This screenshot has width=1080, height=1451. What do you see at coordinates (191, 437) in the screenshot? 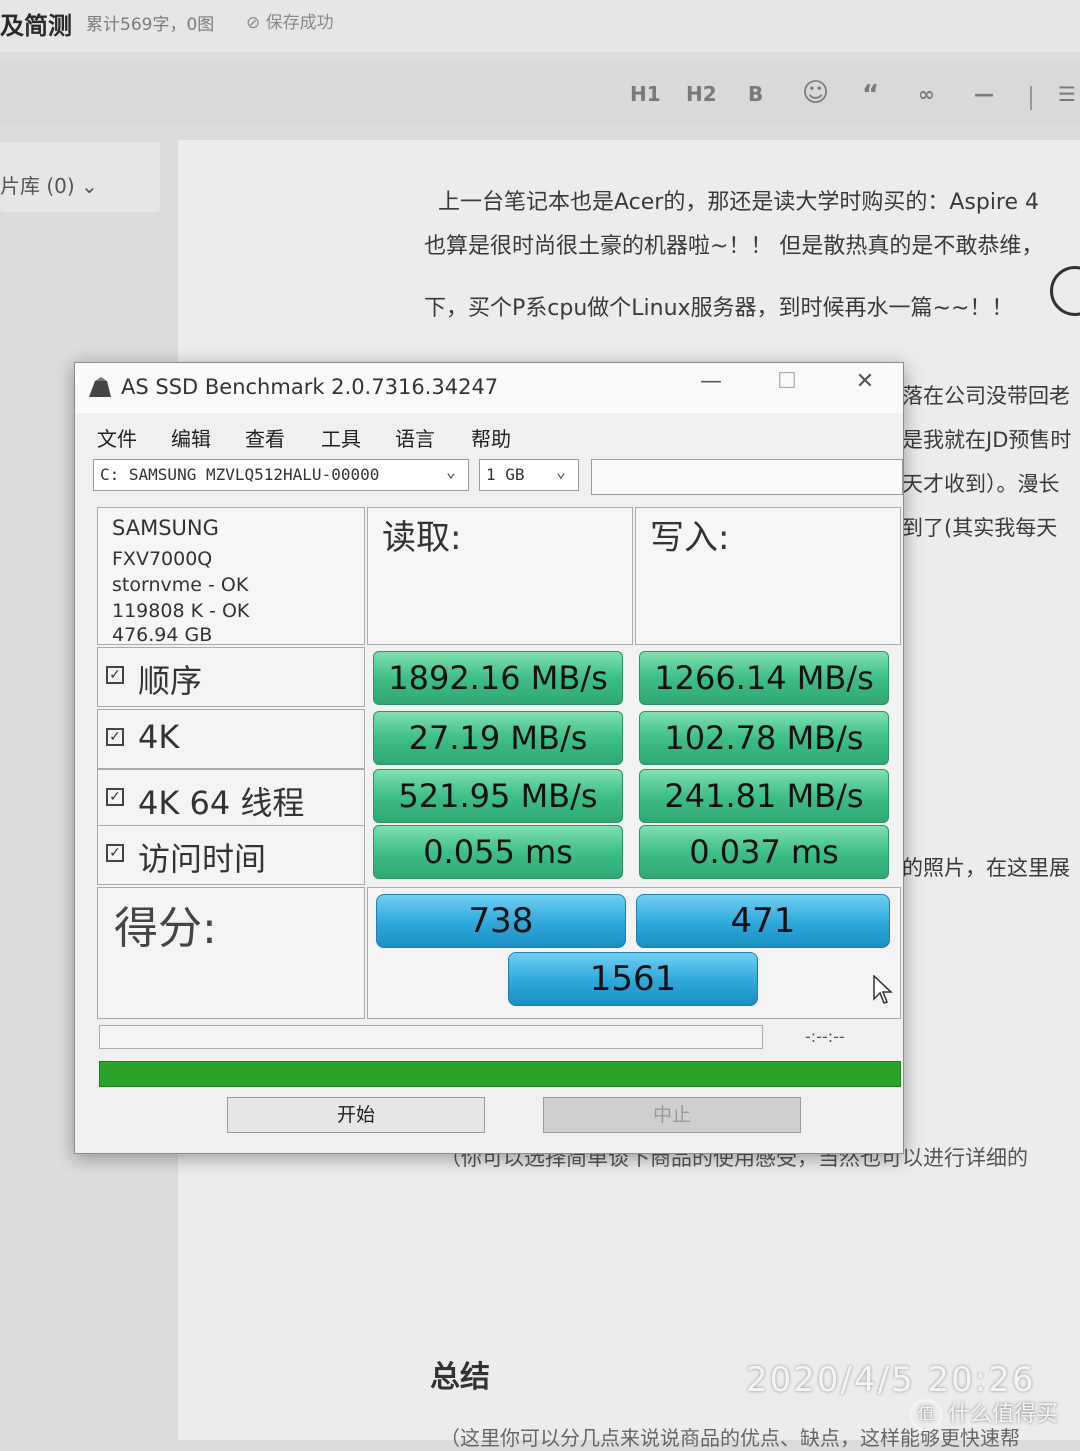
I see `menu-edit: 编辑` at bounding box center [191, 437].